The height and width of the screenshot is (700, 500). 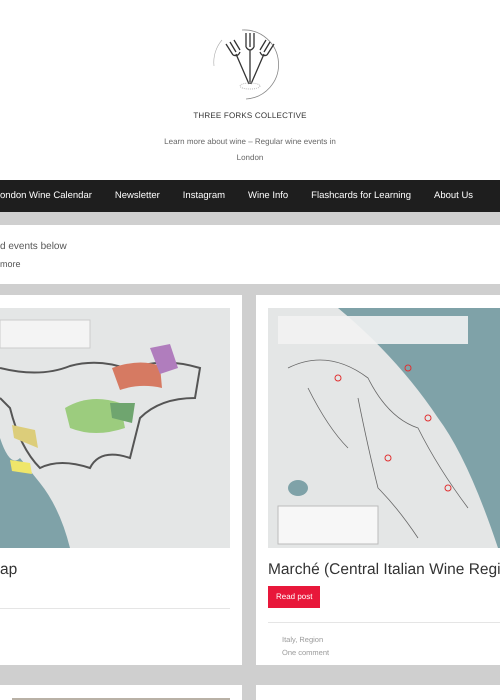 I want to click on read-post-button: Read post, so click(x=294, y=597).